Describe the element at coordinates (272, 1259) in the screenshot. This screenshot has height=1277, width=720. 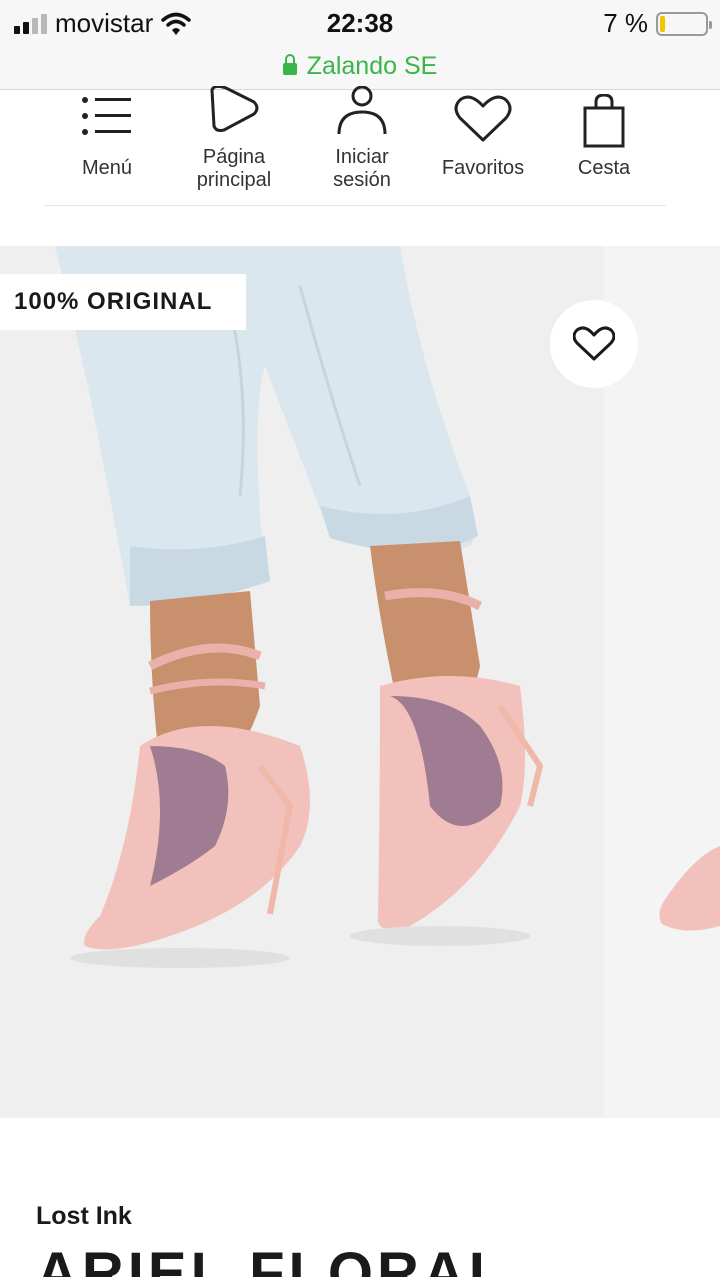
I see `product-title: ARIEL FLORAL` at that location.